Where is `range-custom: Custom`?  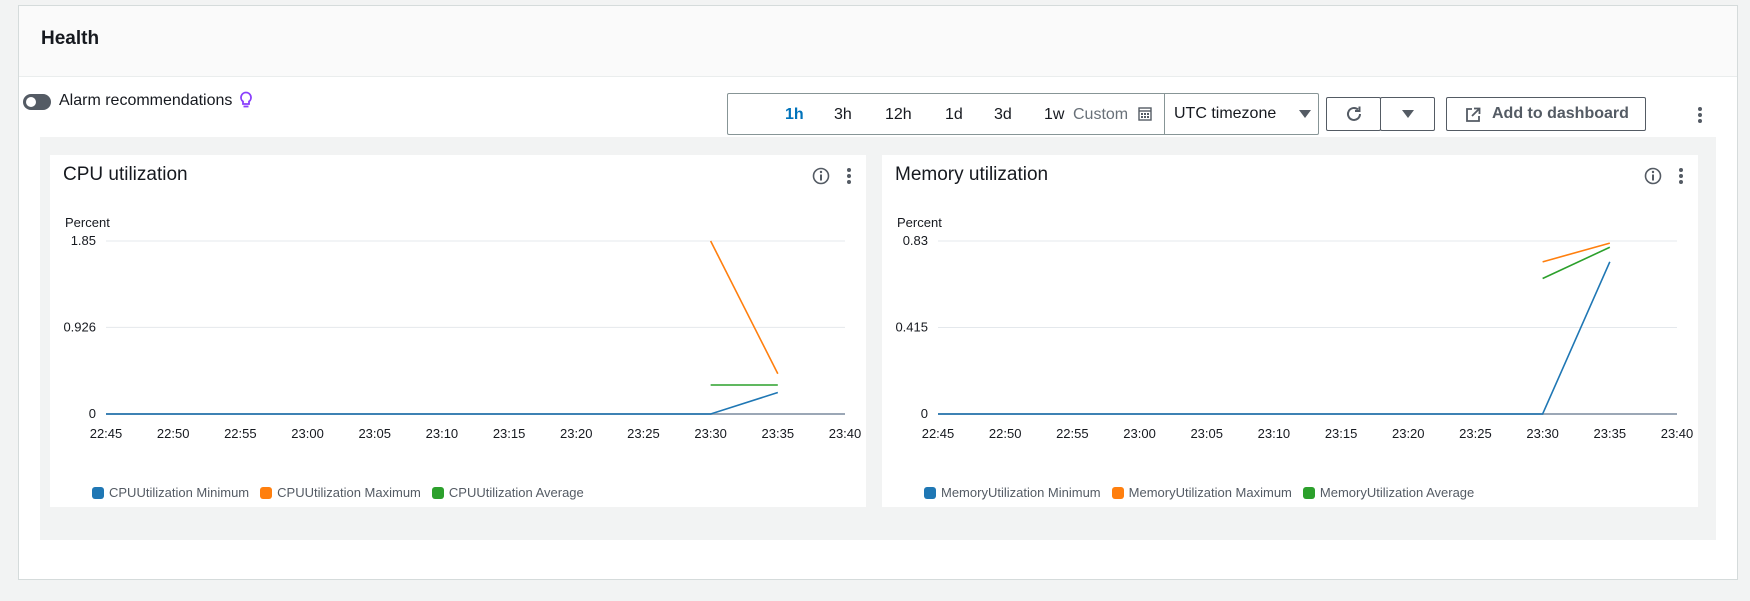 range-custom: Custom is located at coordinates (1100, 115).